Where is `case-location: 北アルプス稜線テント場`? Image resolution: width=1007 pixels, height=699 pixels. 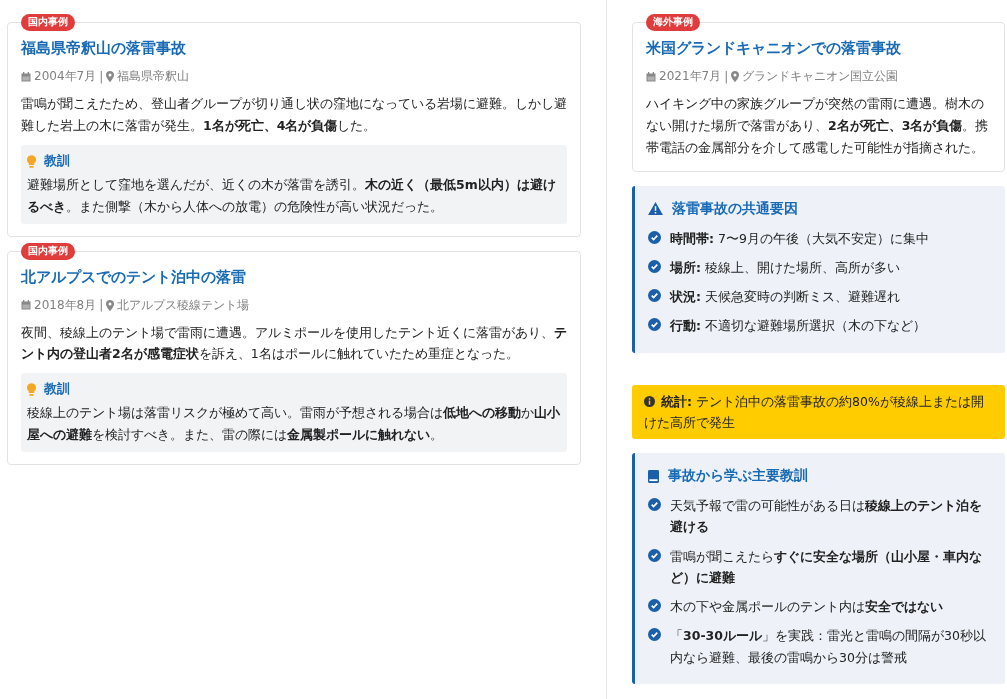 case-location: 北アルプス稜線テント場 is located at coordinates (183, 305).